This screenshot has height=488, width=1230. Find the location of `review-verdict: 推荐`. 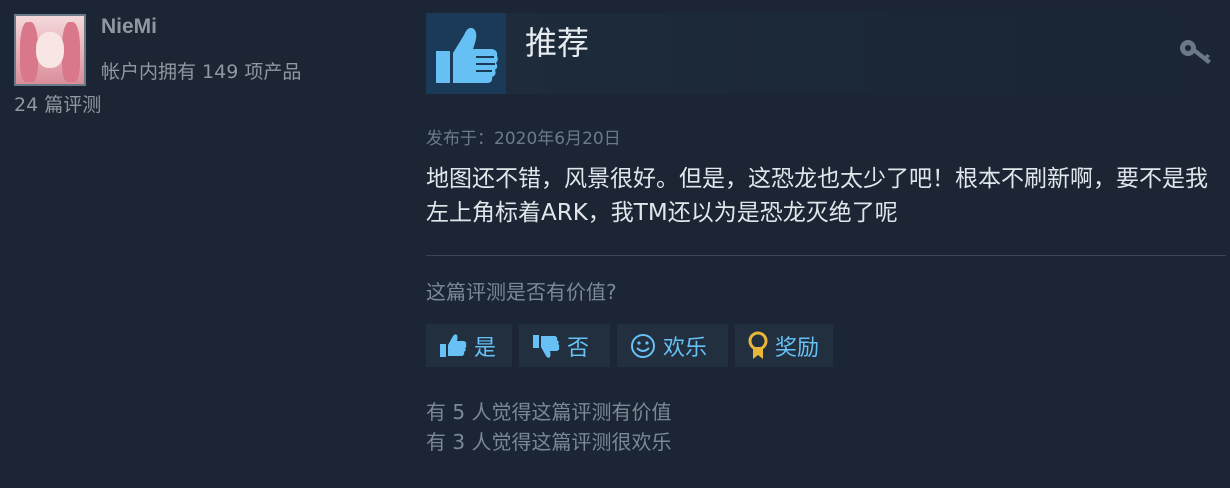

review-verdict: 推荐 is located at coordinates (557, 43).